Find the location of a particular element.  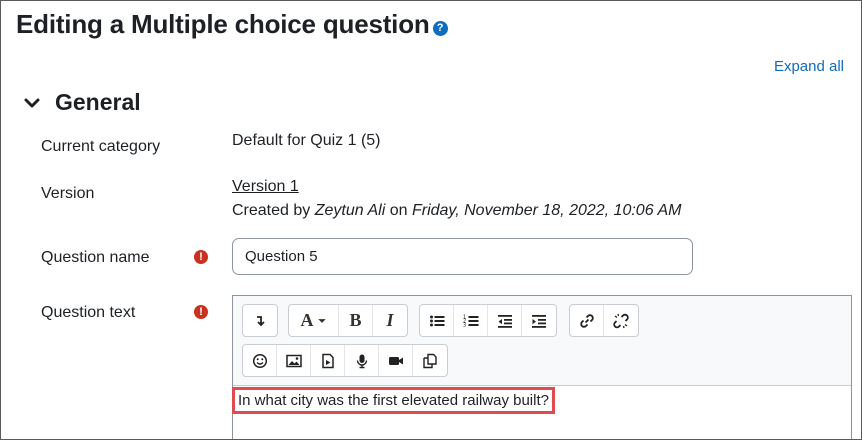

outdent-button is located at coordinates (505, 320).